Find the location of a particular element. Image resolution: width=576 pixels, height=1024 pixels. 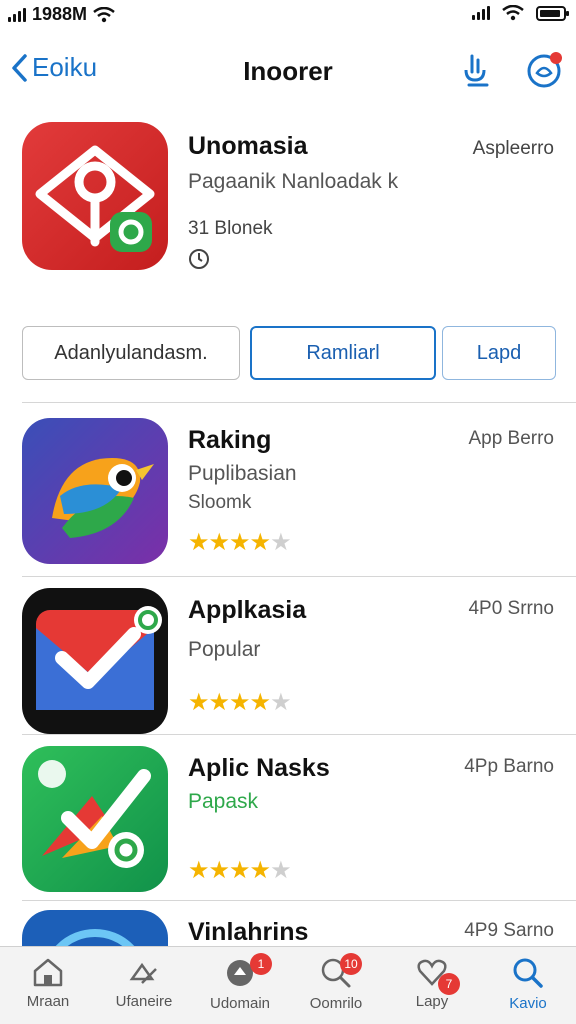

tab-label: Lapy is located at coordinates (432, 1001).